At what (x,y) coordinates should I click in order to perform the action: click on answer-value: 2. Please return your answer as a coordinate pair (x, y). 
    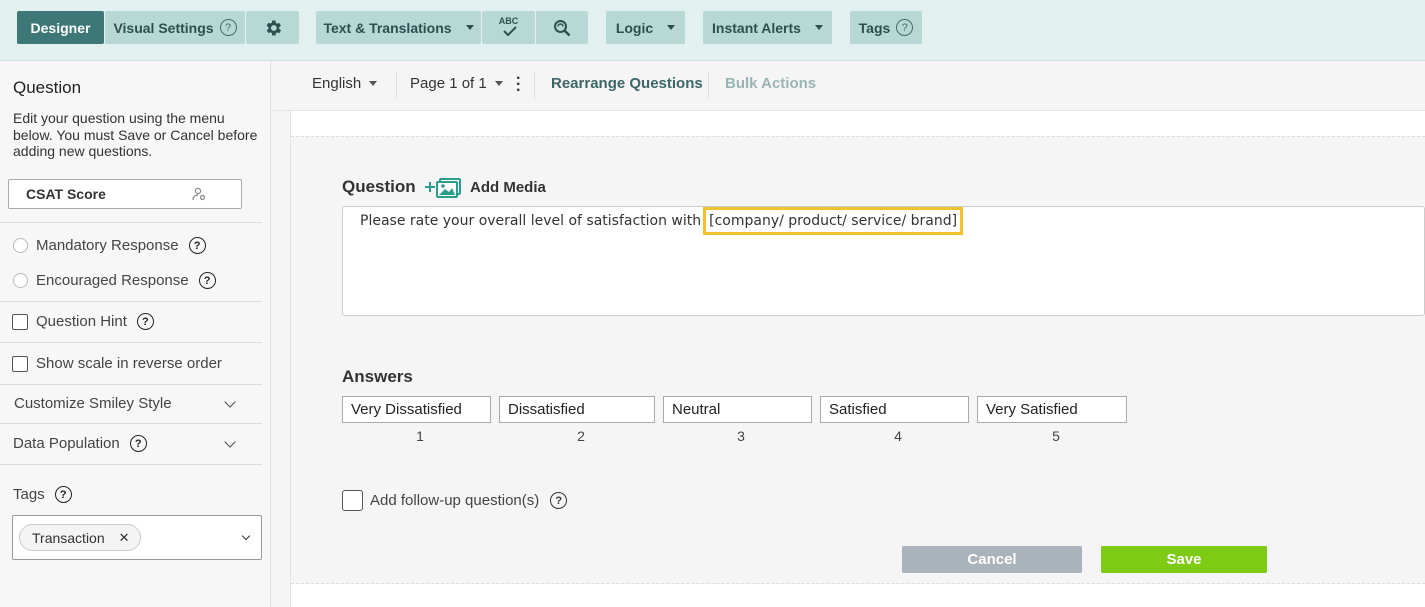
    Looking at the image, I should click on (581, 436).